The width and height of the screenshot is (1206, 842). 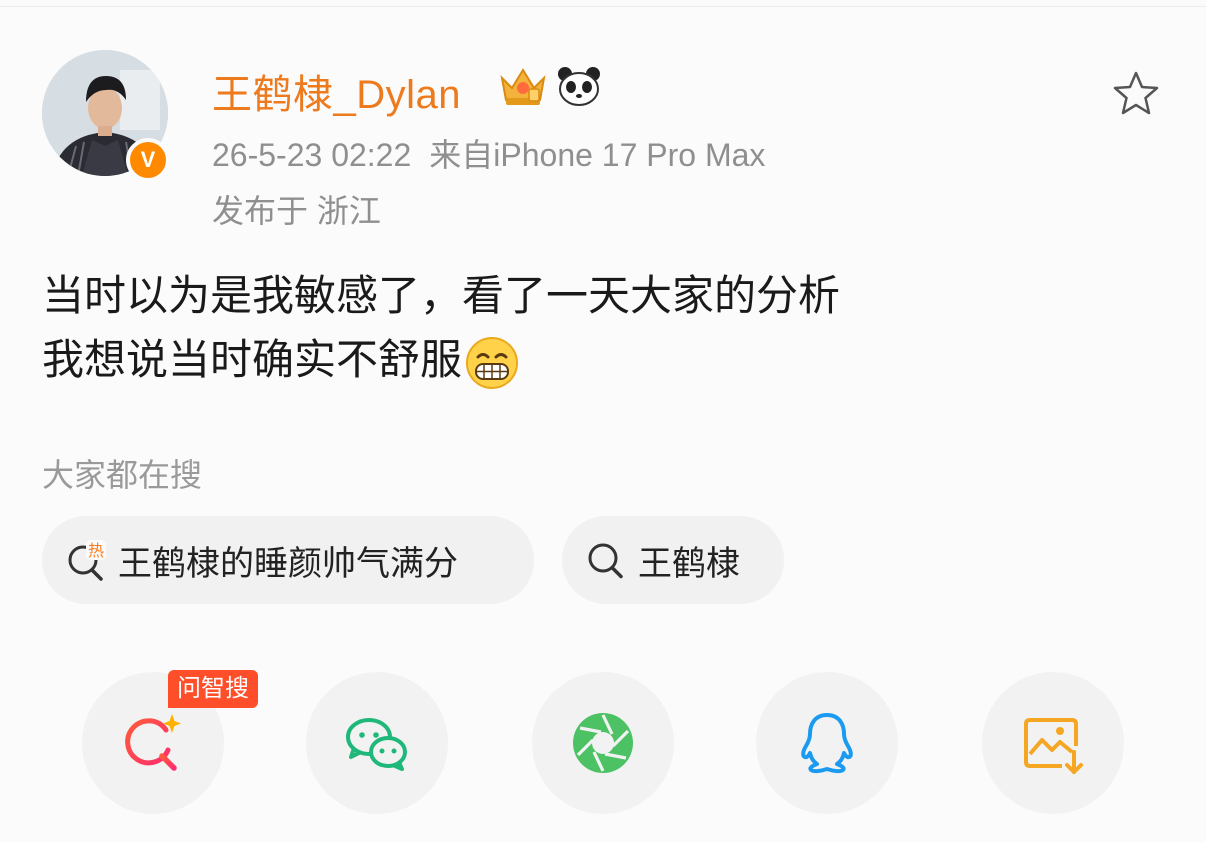 I want to click on post-text-line-2: 我想说当时确实不舒服, so click(x=441, y=360).